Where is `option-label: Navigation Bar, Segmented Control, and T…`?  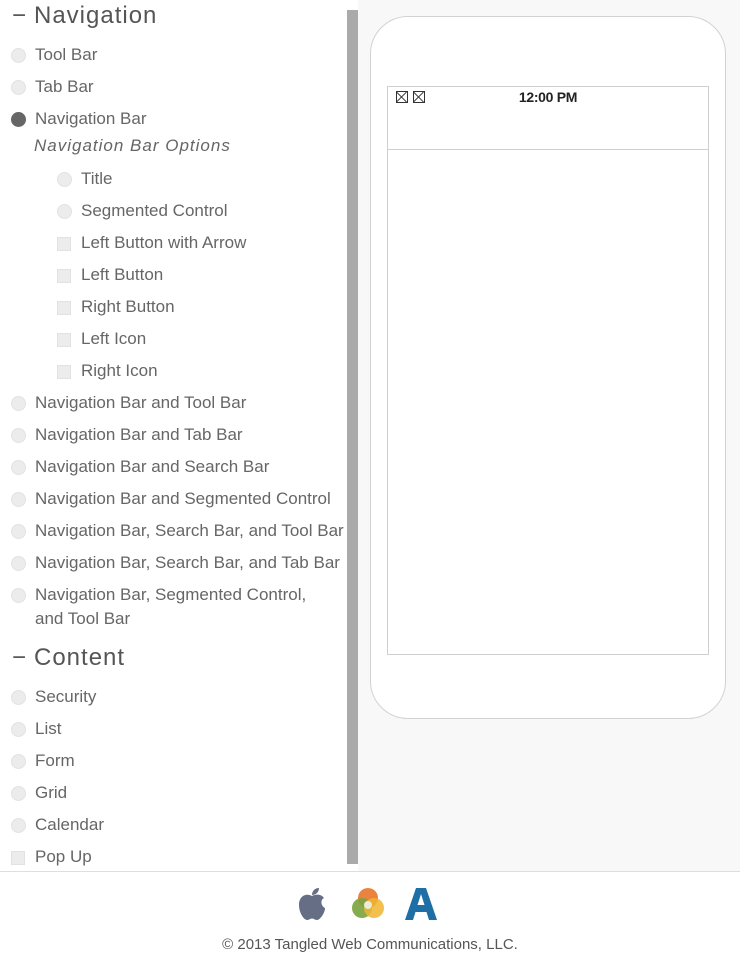 option-label: Navigation Bar, Segmented Control, and T… is located at coordinates (171, 606).